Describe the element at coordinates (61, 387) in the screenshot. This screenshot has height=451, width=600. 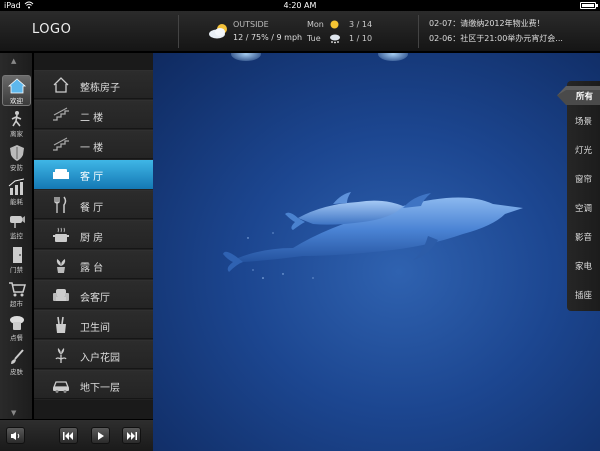
I see `car-icon` at that location.